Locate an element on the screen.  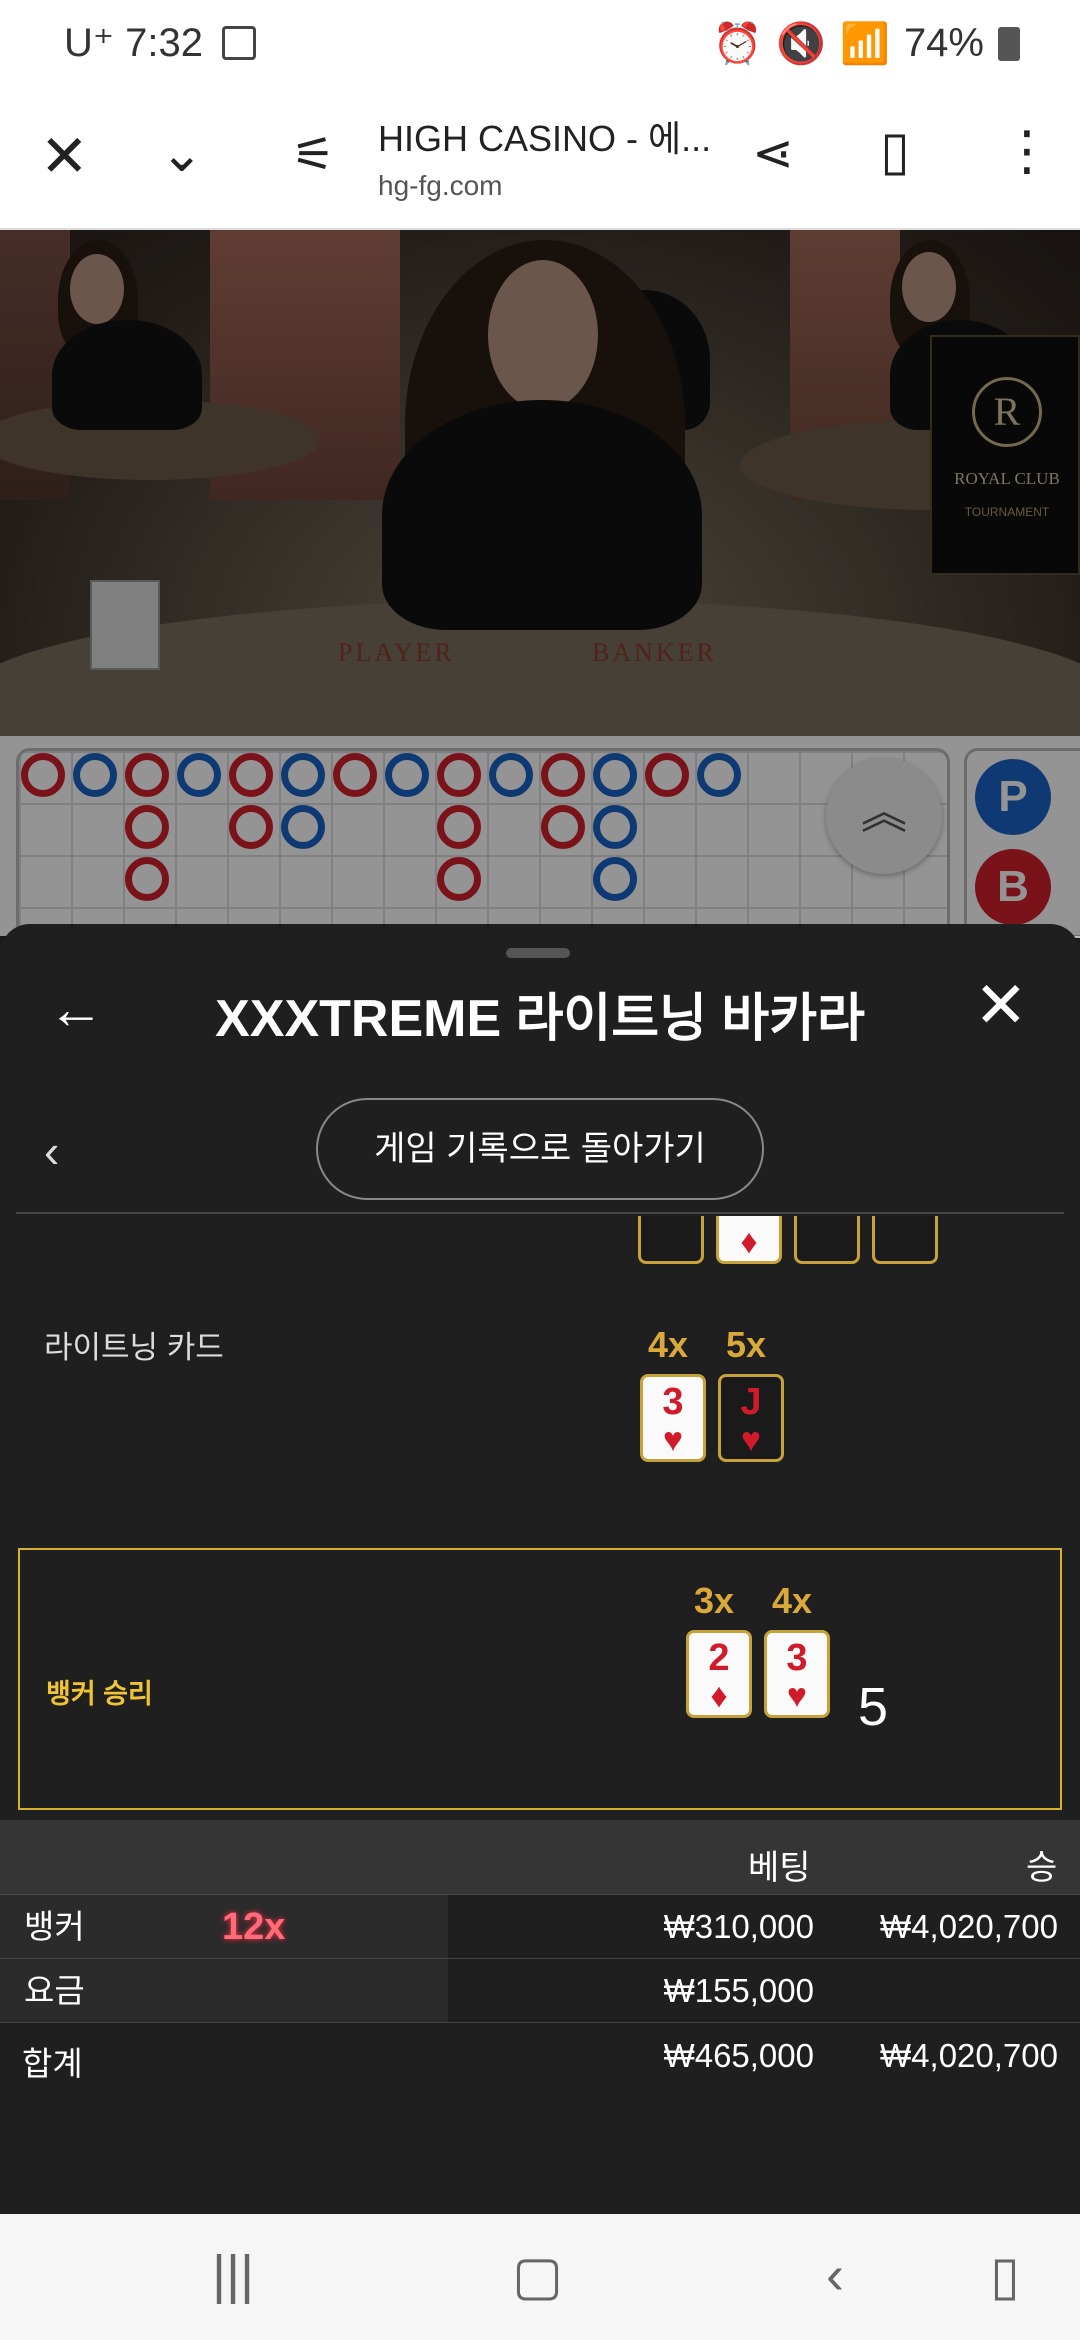
win-amount: ₩4,020,700 is located at coordinates (969, 1926).